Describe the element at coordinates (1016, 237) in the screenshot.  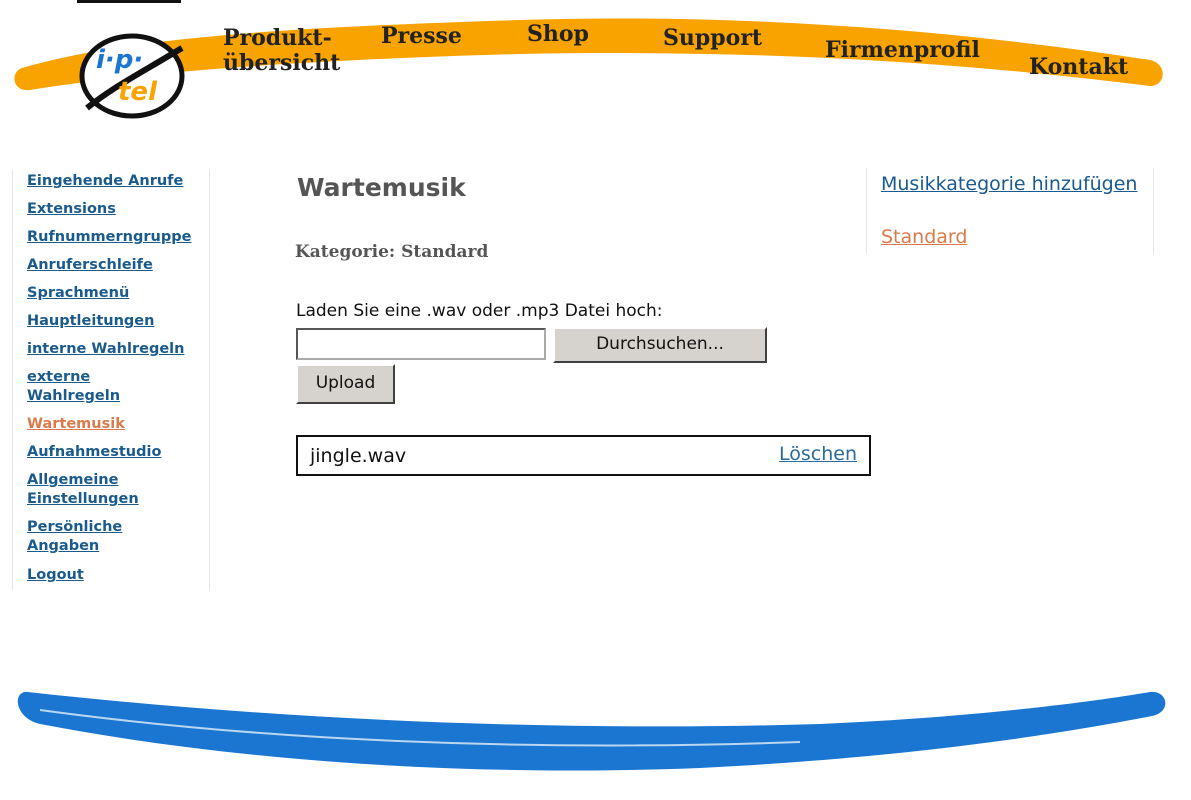
I see `category-standard-link: Standard` at that location.